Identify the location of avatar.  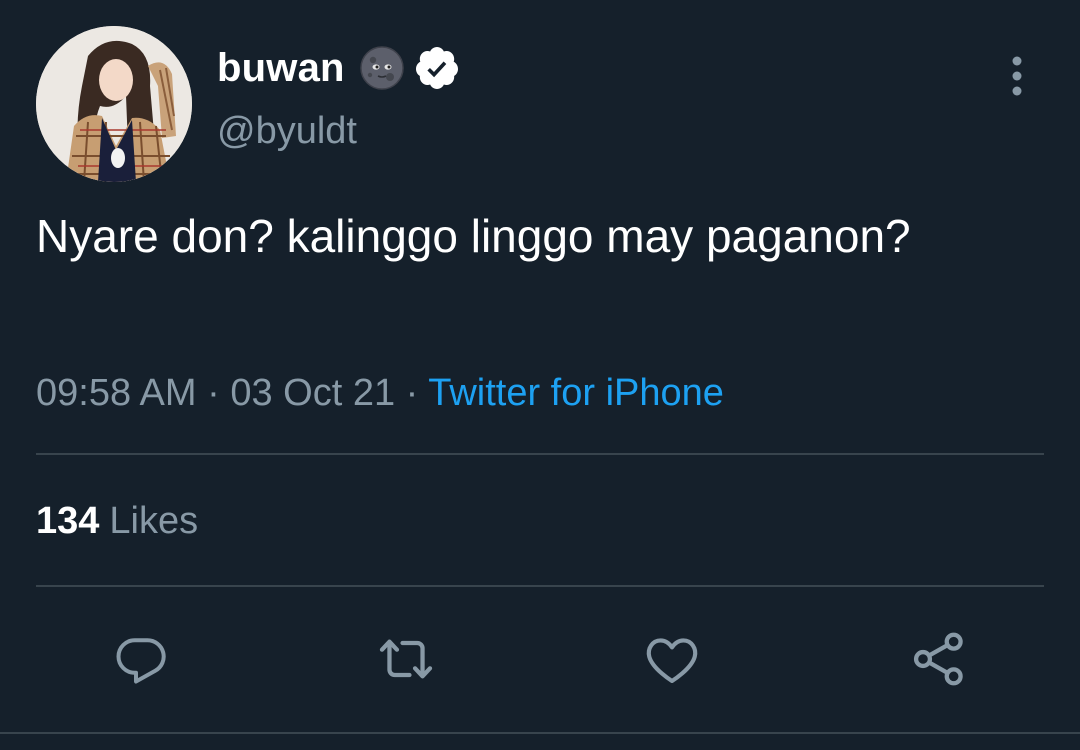
(114, 104).